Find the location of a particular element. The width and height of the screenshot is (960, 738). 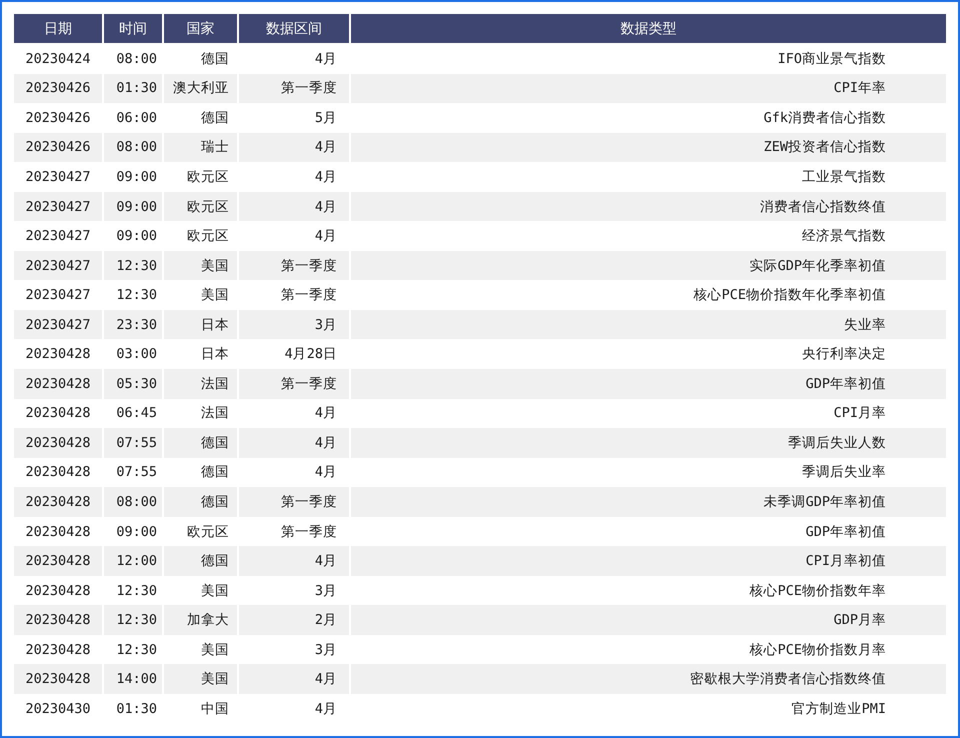

table-cell: 实际GDP年化季率初值 is located at coordinates (648, 265).